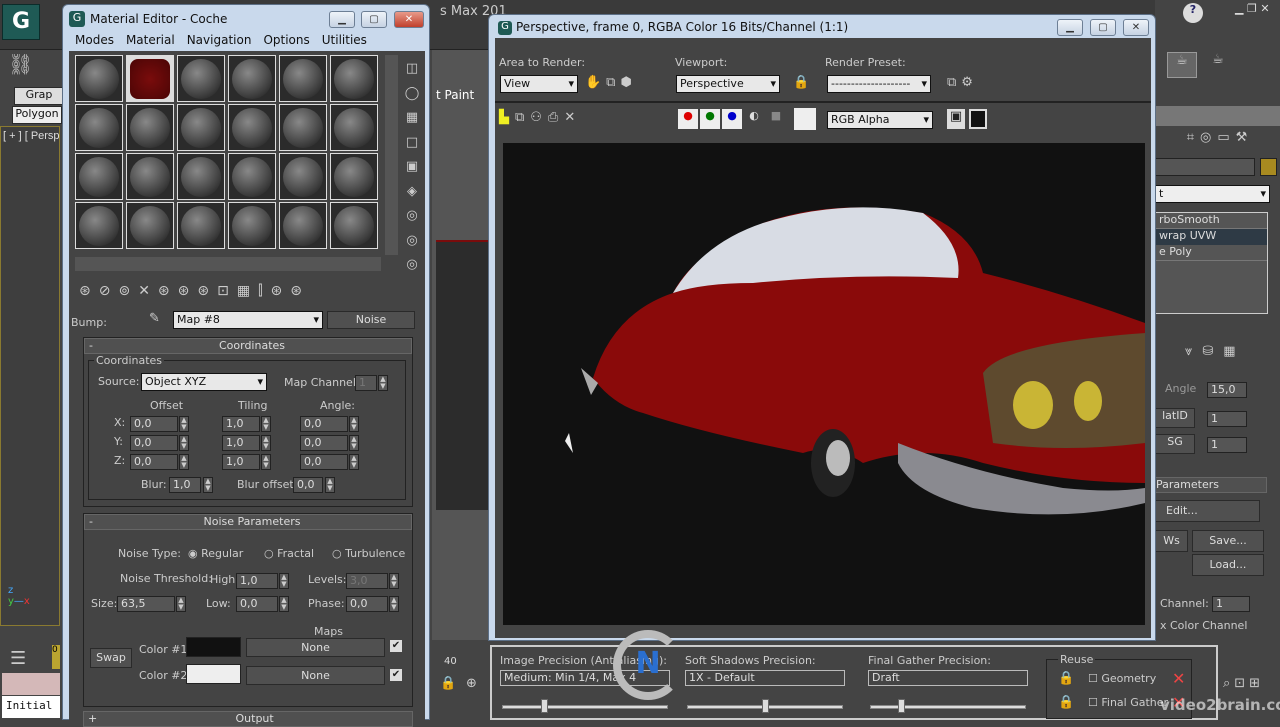 This screenshot has width=1280, height=727. Describe the element at coordinates (805, 119) in the screenshot. I see `swatch-color` at that location.